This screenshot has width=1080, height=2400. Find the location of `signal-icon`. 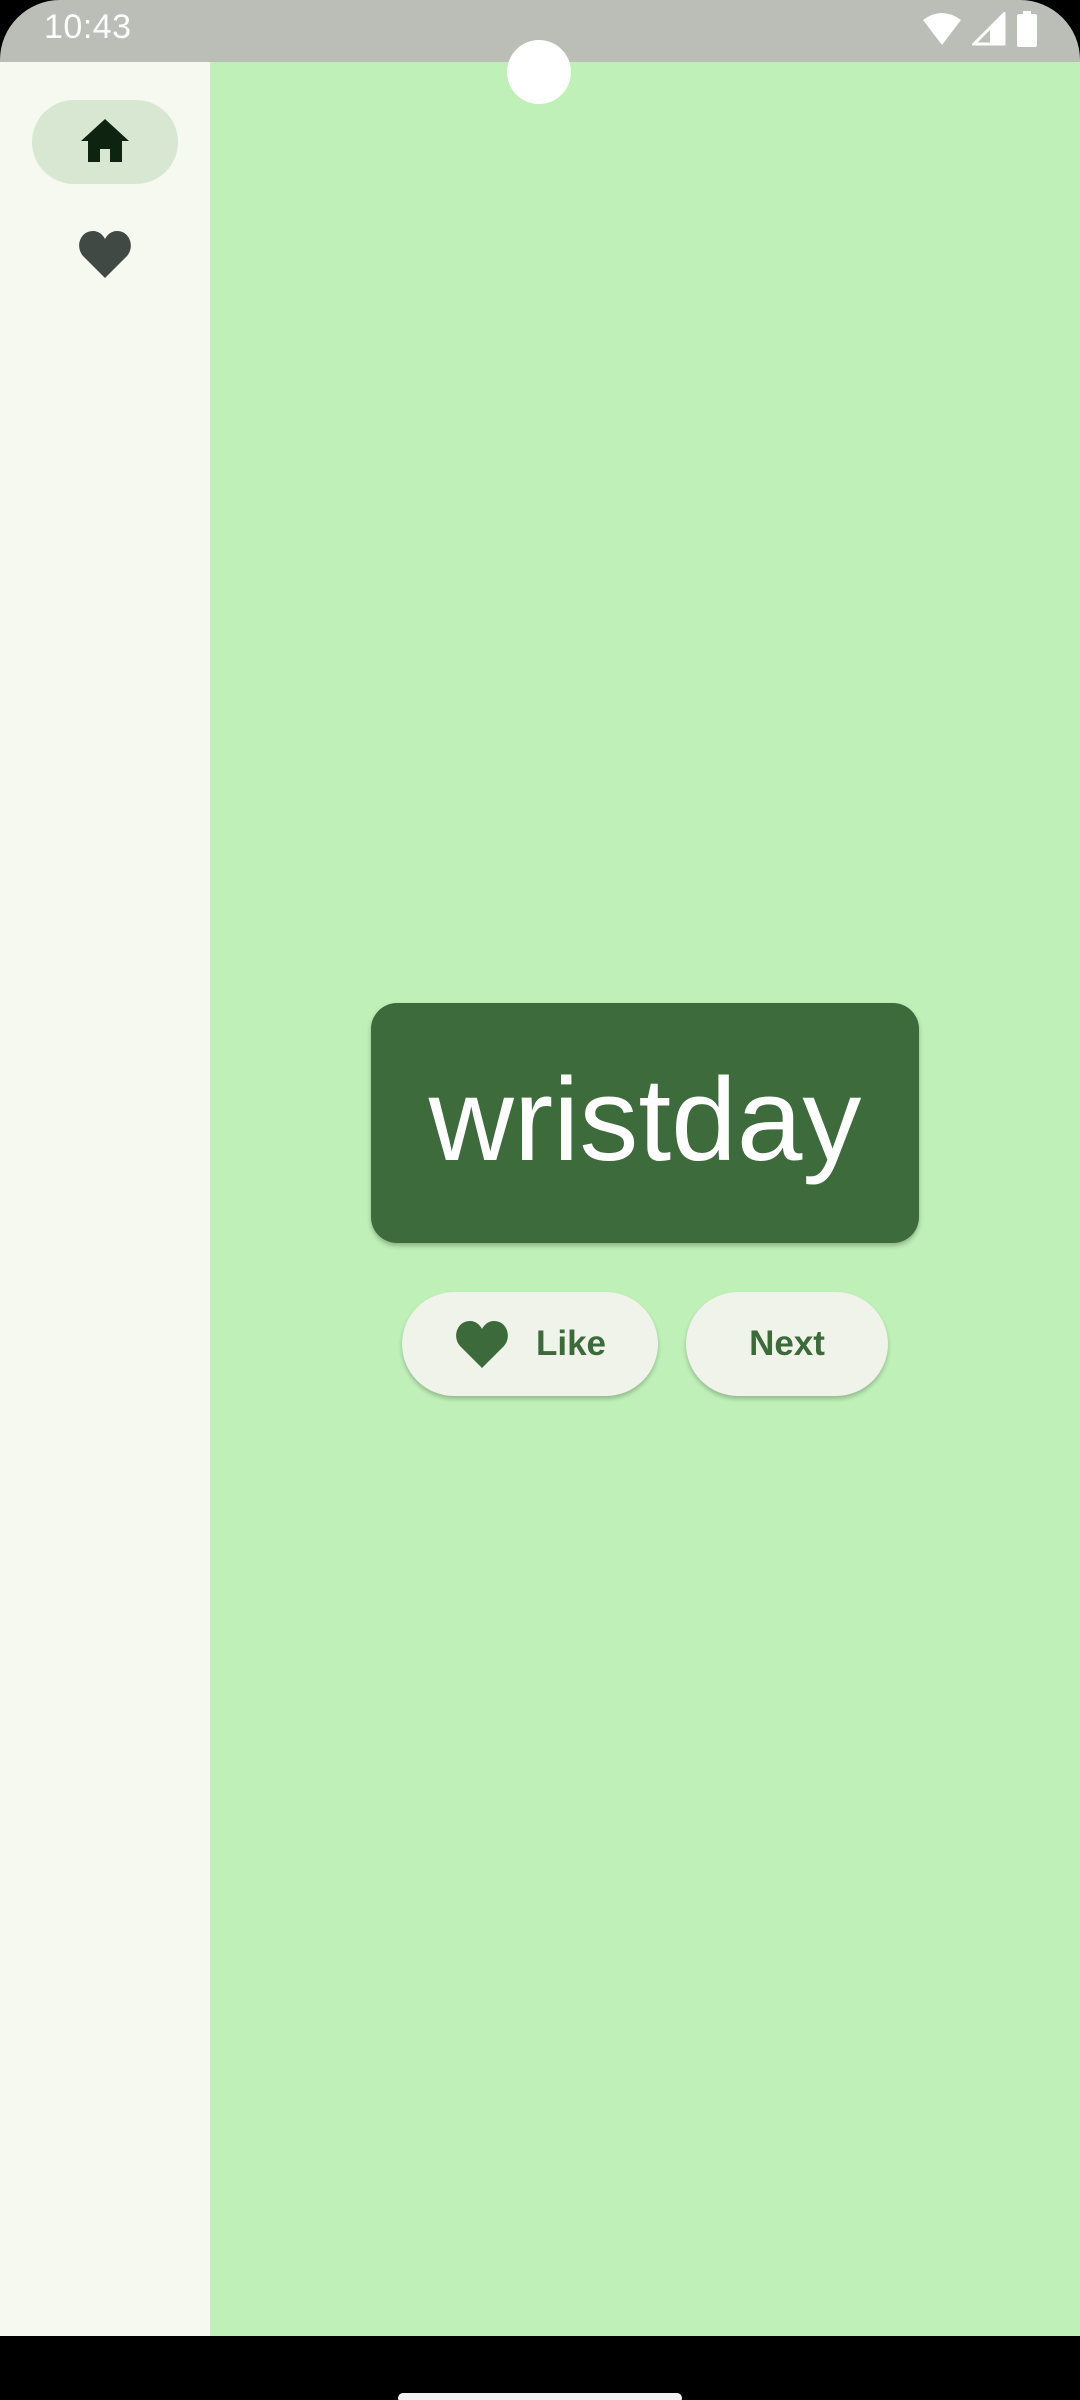

signal-icon is located at coordinates (988, 30).